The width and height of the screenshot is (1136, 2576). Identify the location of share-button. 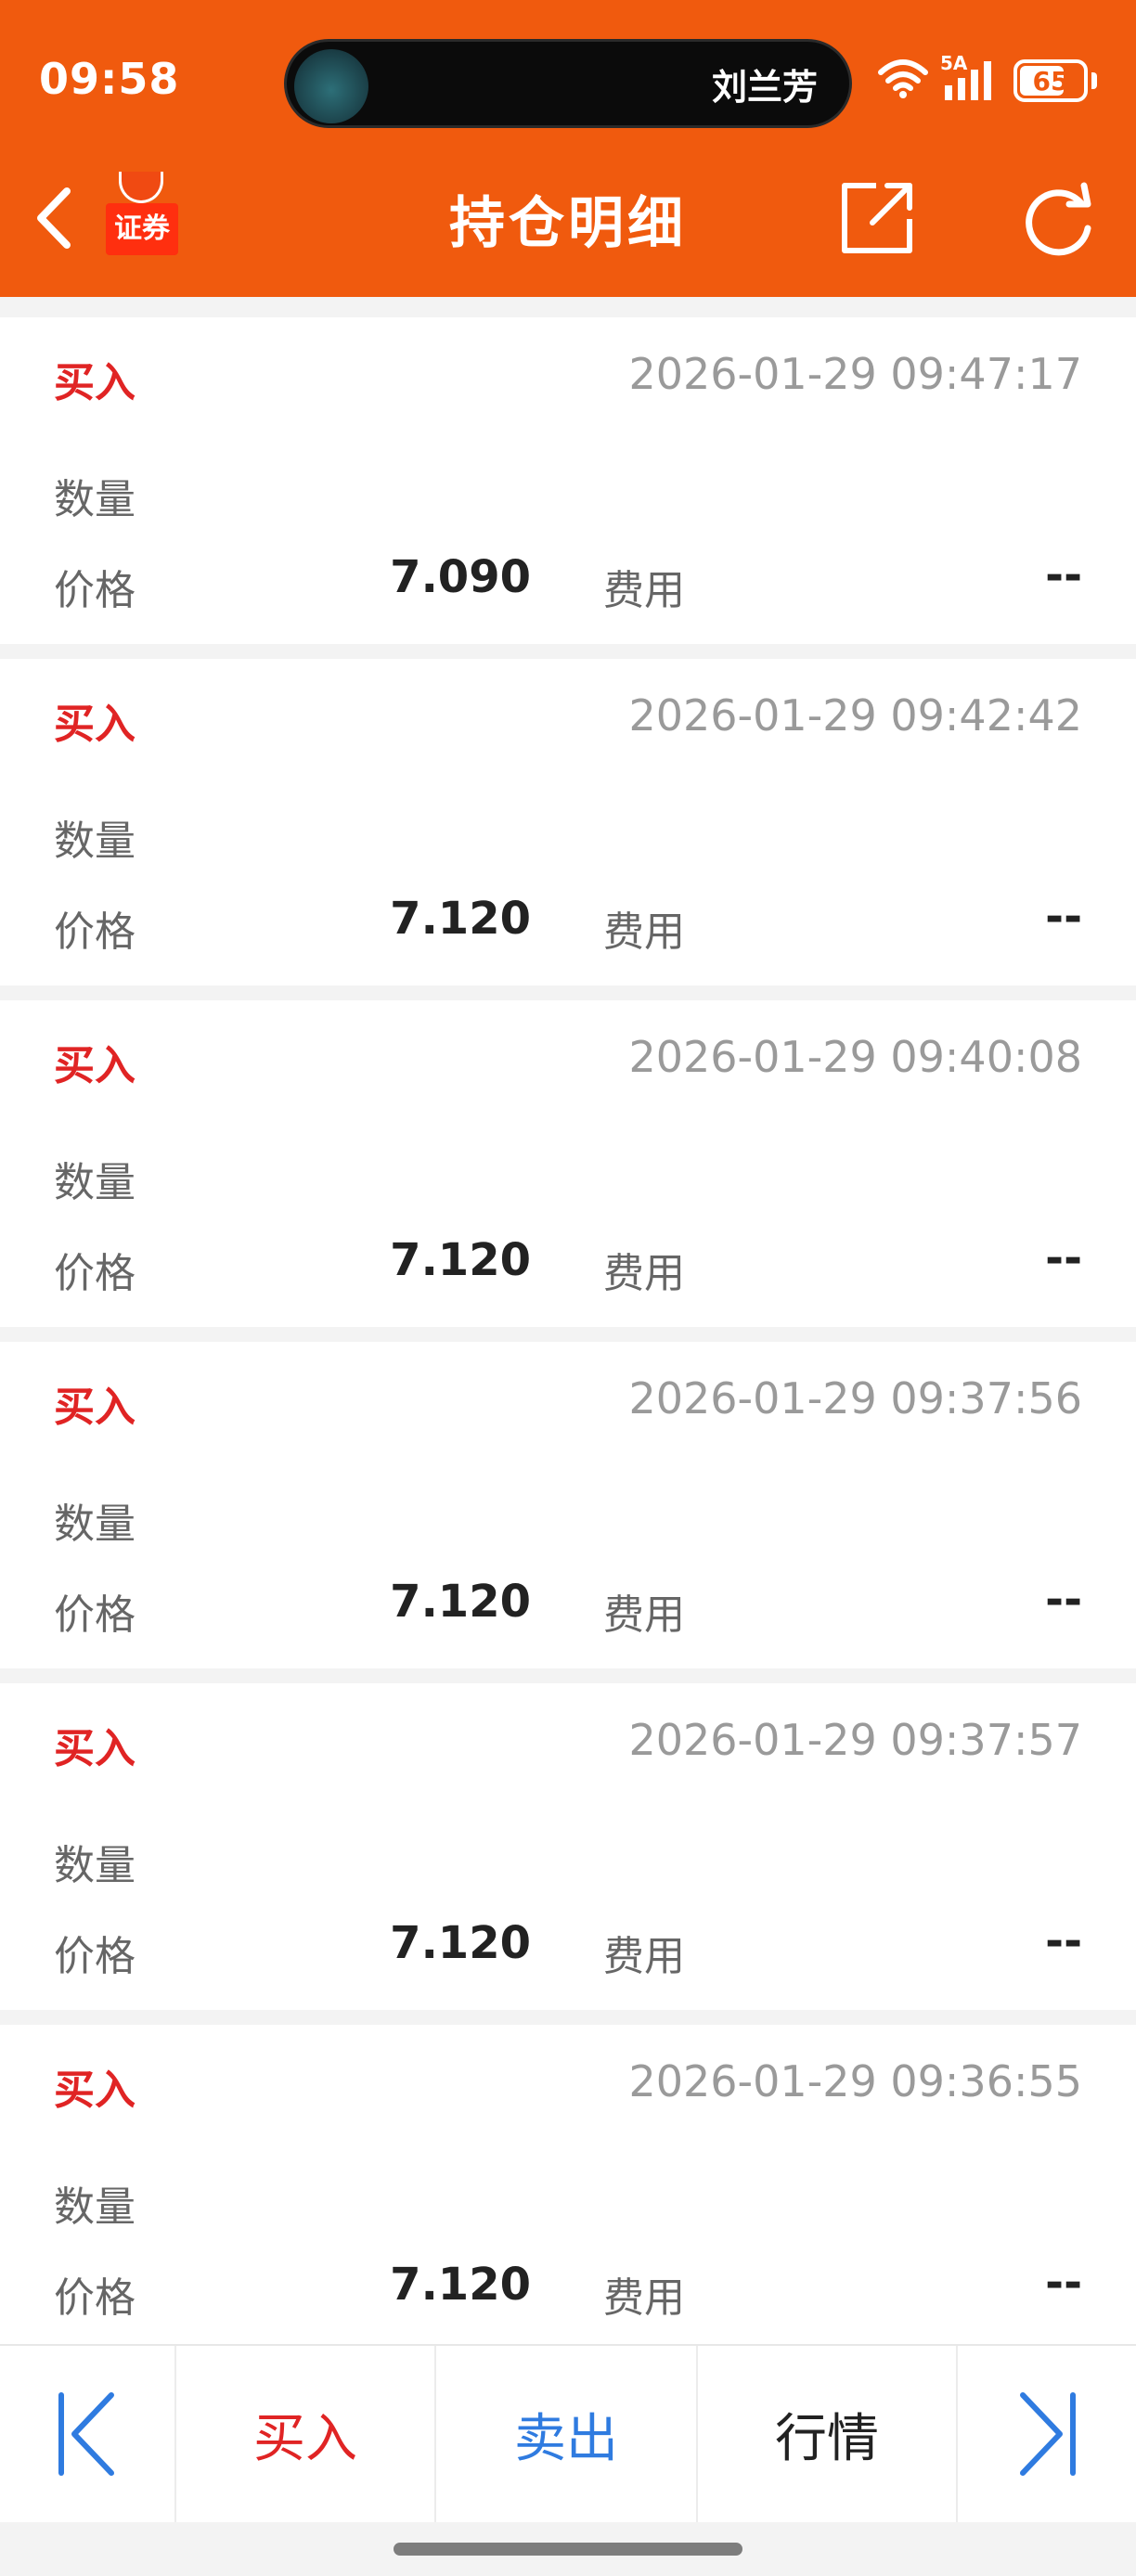
(877, 218).